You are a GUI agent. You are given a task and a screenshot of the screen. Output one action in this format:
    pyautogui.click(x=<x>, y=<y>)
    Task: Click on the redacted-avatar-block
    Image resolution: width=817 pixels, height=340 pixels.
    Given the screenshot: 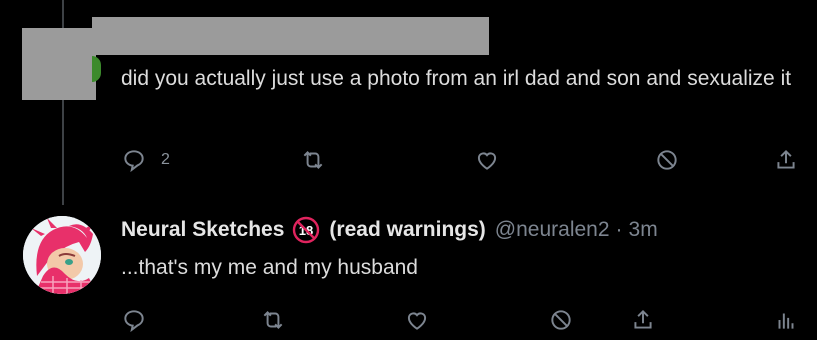 What is the action you would take?
    pyautogui.click(x=59, y=64)
    